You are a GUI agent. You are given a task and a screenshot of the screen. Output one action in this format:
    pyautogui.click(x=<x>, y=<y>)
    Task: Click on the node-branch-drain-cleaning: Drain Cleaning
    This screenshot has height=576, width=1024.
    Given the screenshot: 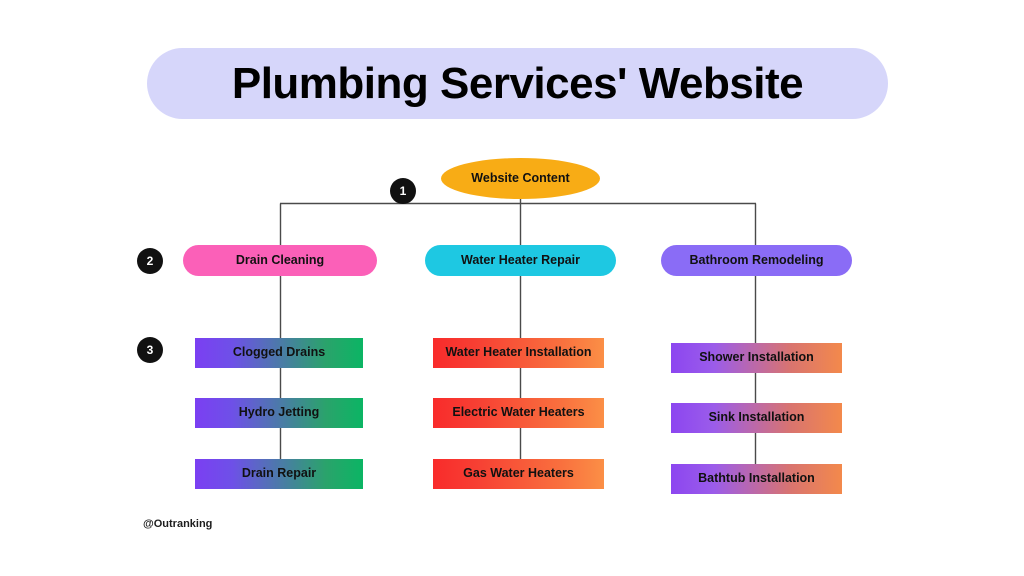 What is the action you would take?
    pyautogui.click(x=280, y=260)
    